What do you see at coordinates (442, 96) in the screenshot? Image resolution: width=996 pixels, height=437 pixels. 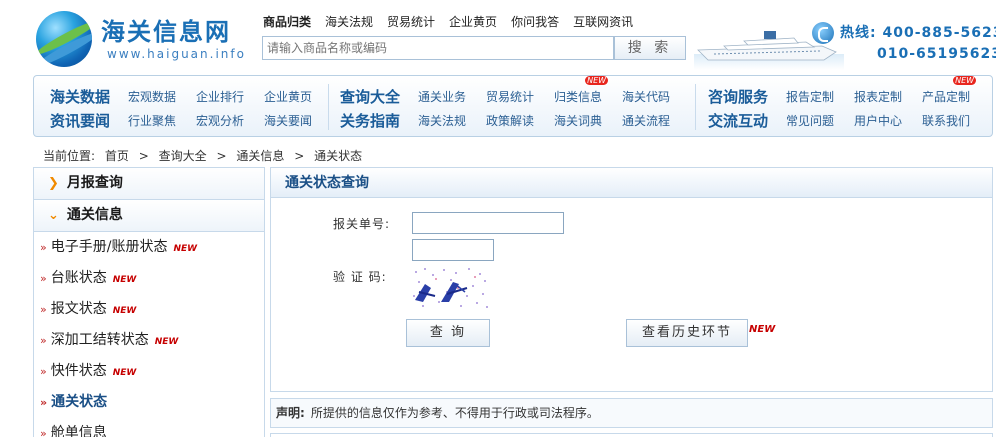 I see `nav-item: 通关业务` at bounding box center [442, 96].